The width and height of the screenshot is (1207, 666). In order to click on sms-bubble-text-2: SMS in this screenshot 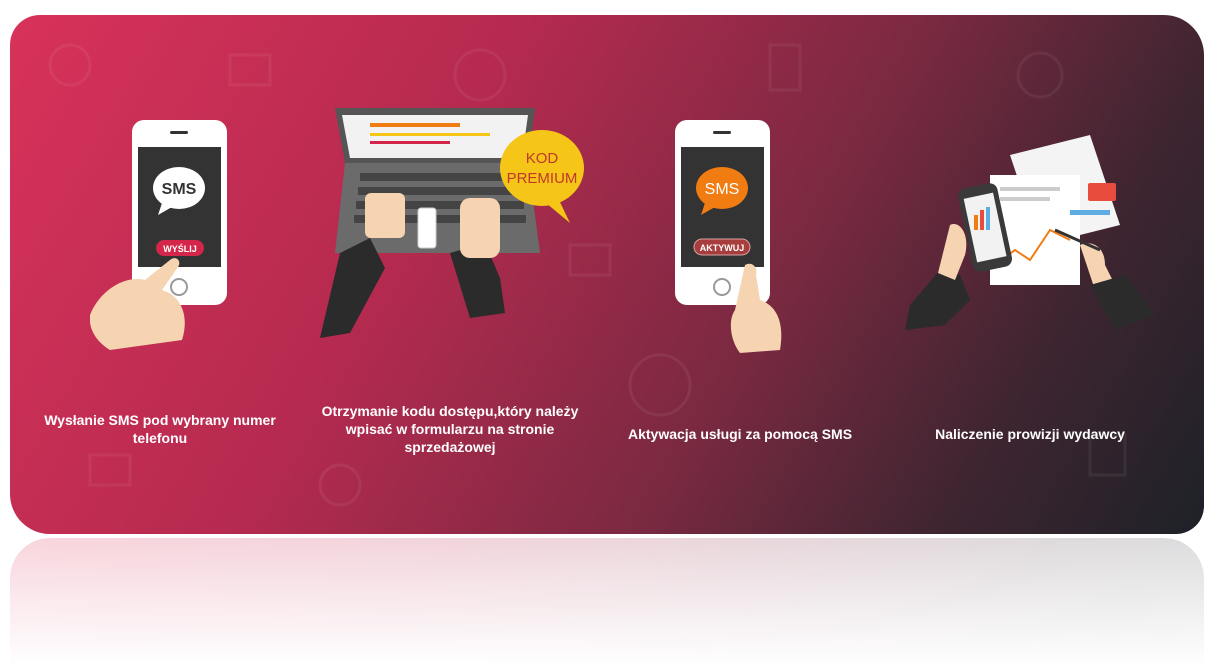, I will do `click(722, 189)`.